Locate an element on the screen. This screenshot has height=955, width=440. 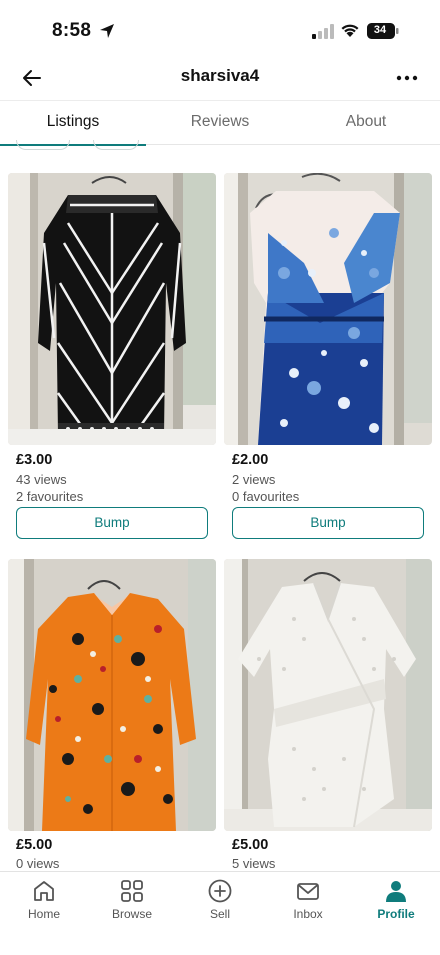
nav-browse: Browse is located at coordinates (132, 902).